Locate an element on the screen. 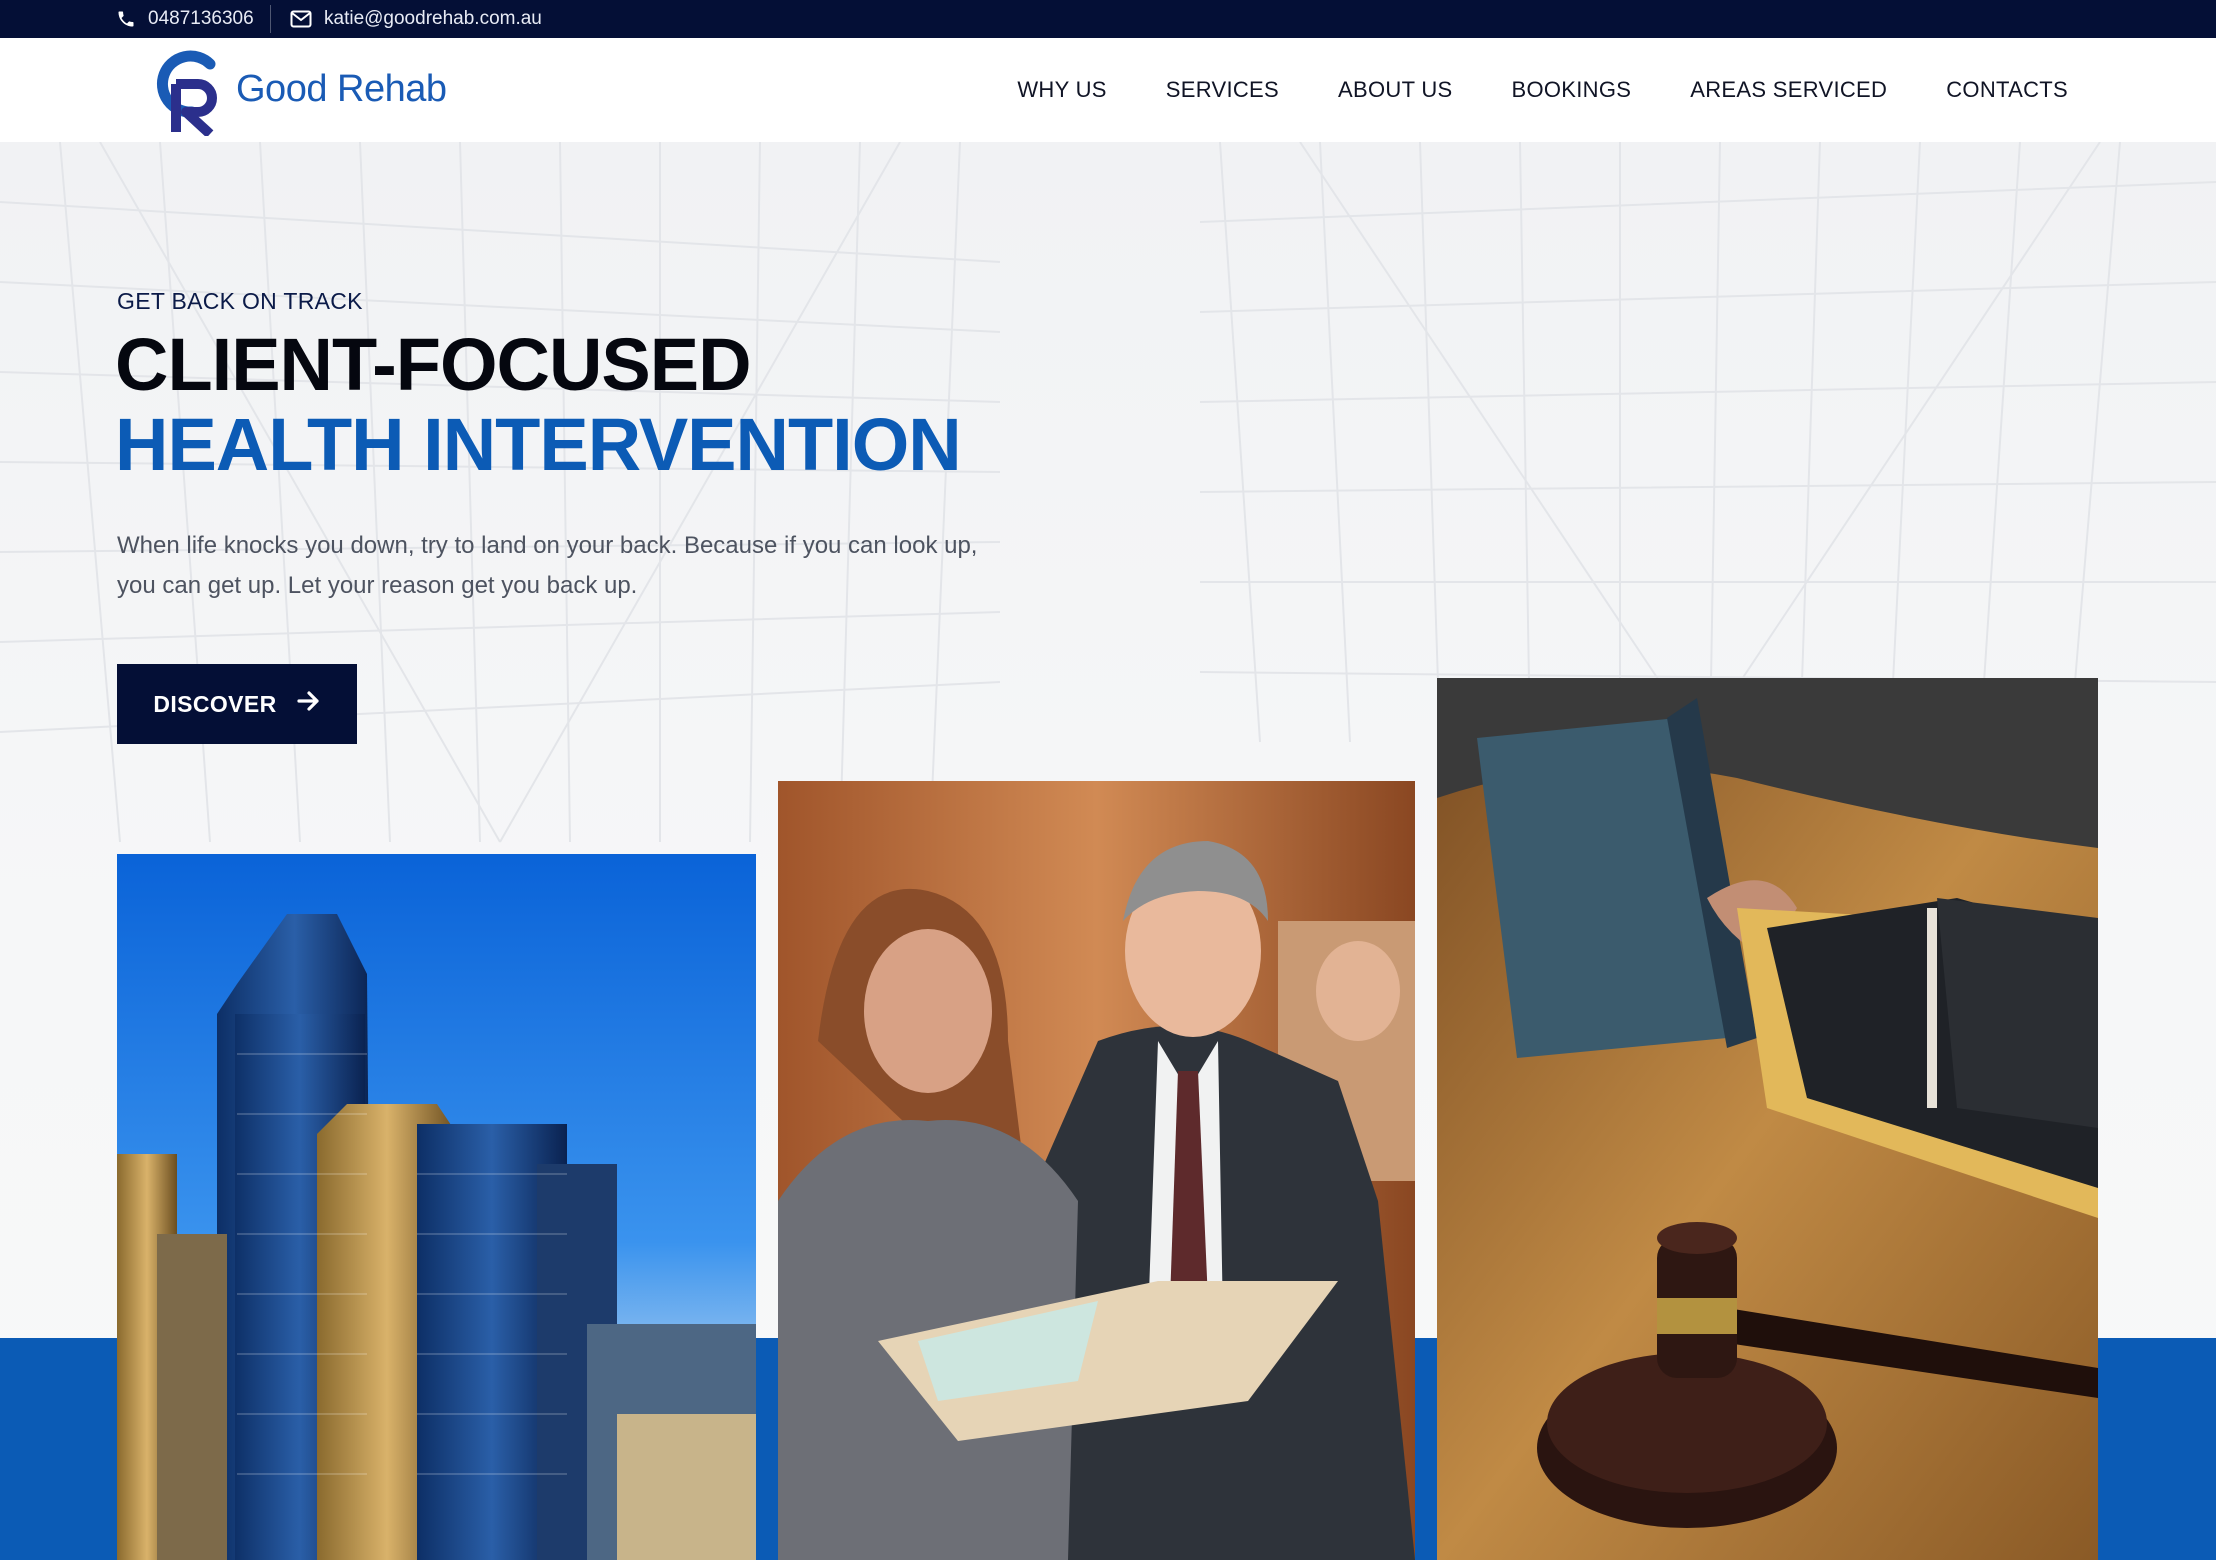  topbar-divider is located at coordinates (270, 19).